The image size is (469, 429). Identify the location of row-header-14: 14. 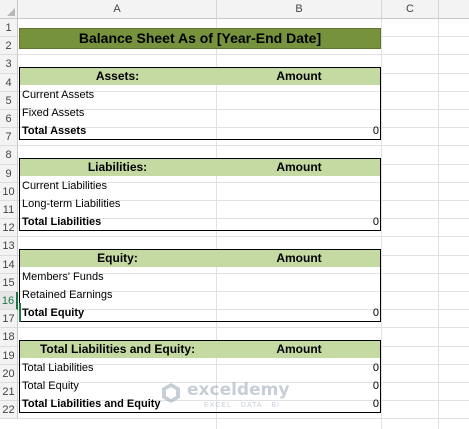
(9, 264).